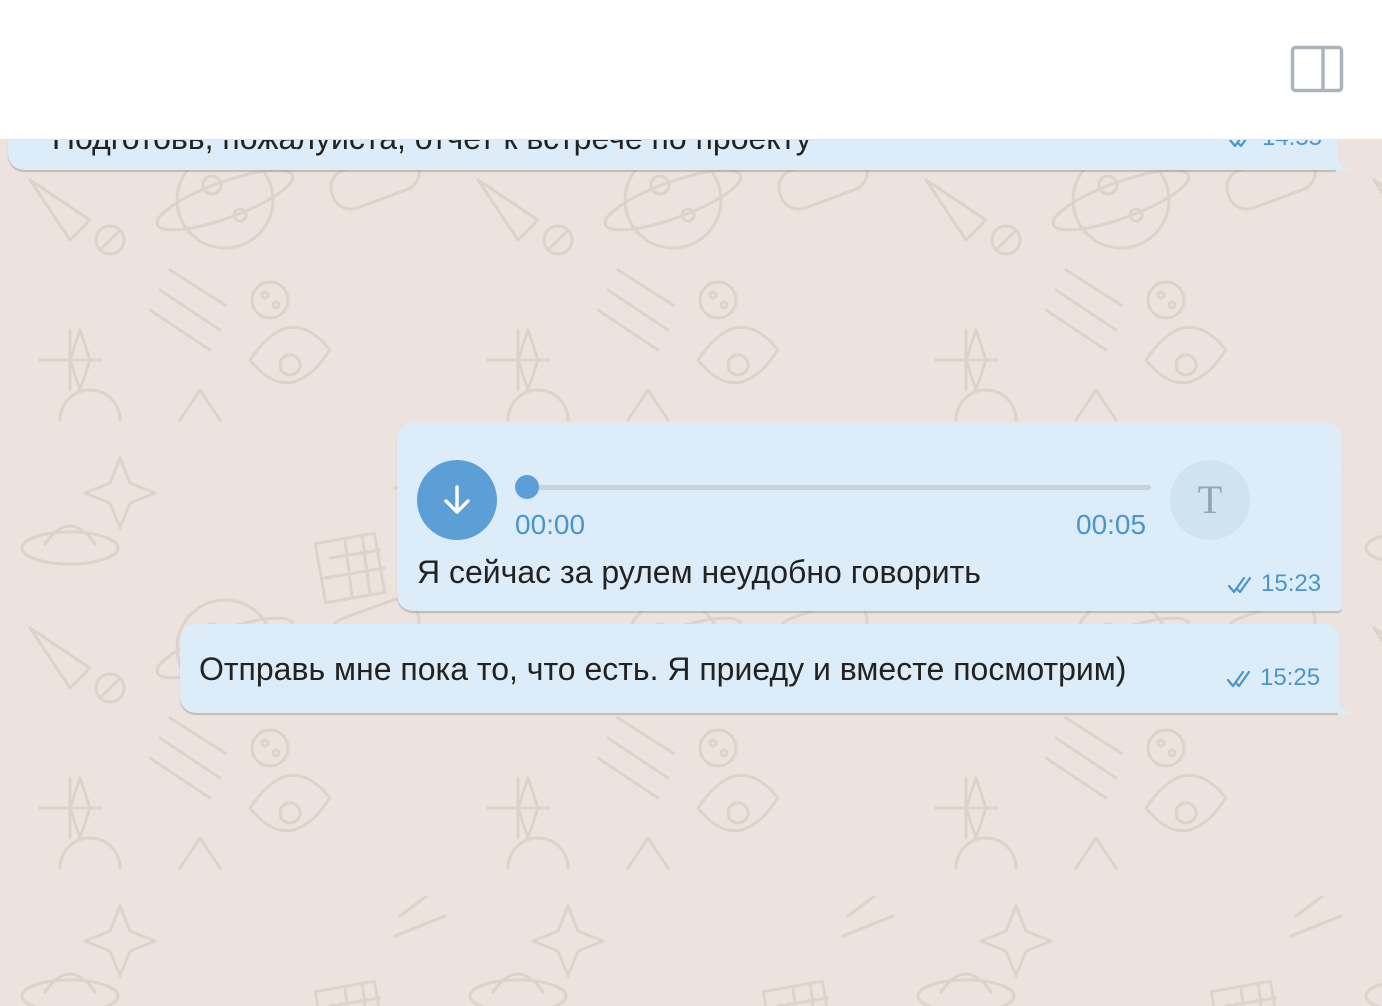  I want to click on message-time: 15:23, so click(1291, 583).